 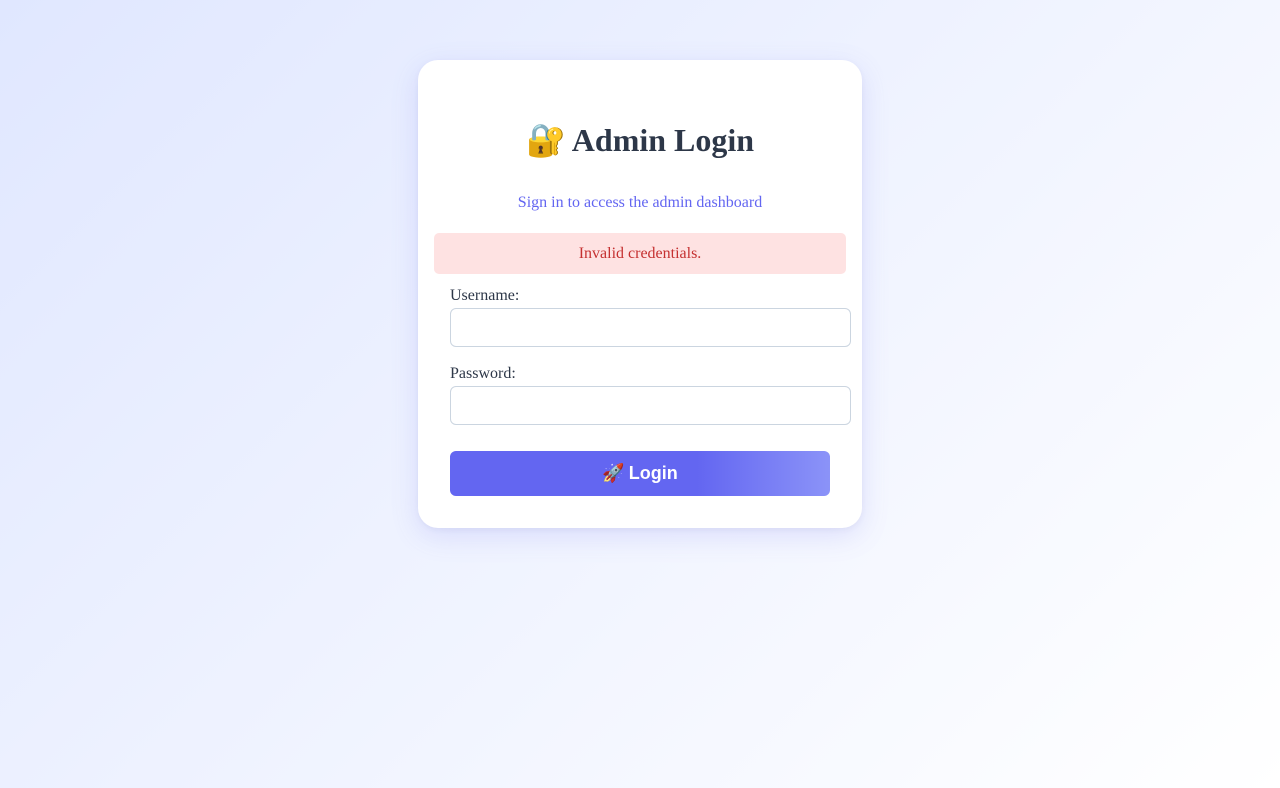 What do you see at coordinates (663, 140) in the screenshot?
I see `page-title-text: Admin Login` at bounding box center [663, 140].